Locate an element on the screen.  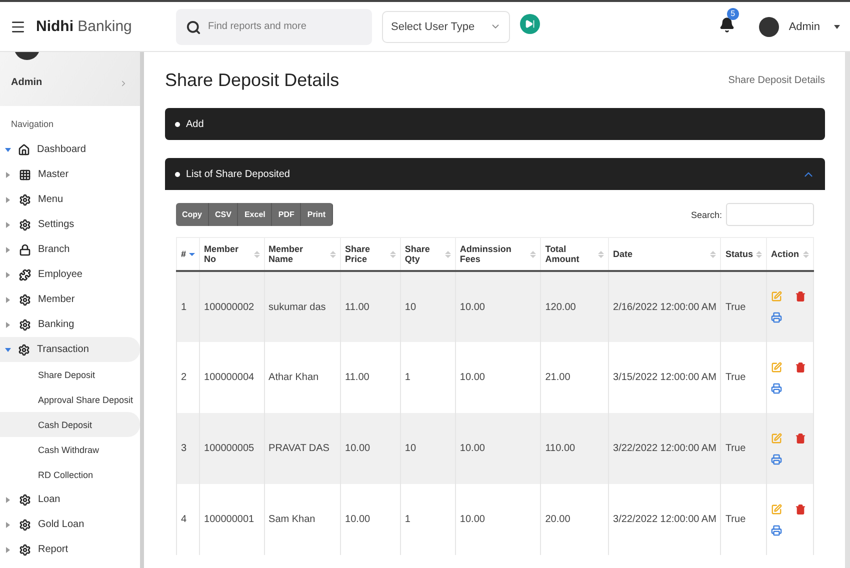
nav-item: Banking is located at coordinates (70, 324).